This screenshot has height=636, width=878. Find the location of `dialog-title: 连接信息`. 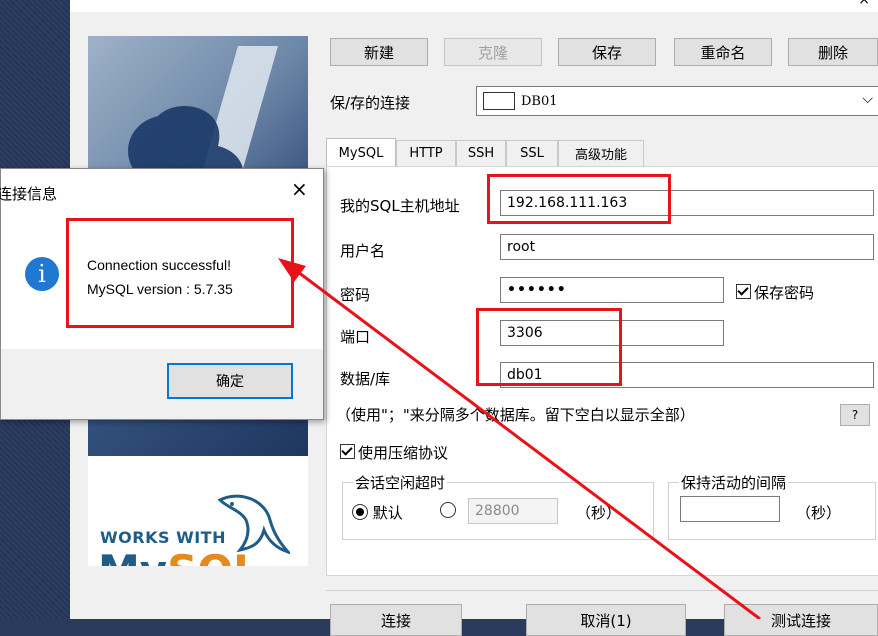

dialog-title: 连接信息 is located at coordinates (29, 194).